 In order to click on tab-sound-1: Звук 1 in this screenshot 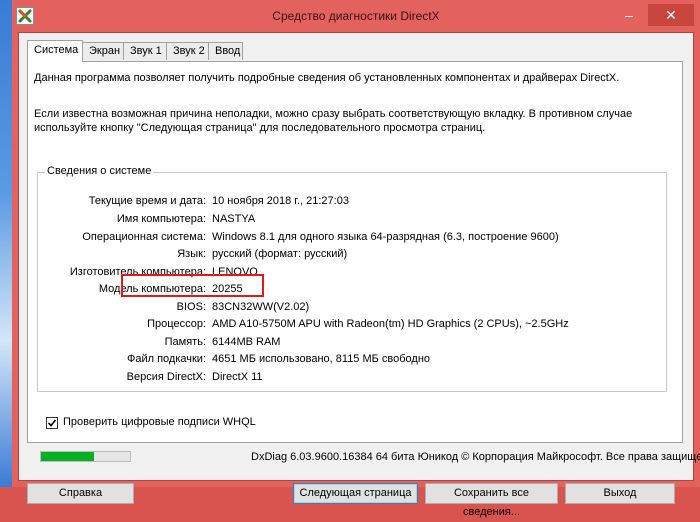, I will do `click(145, 51)`.